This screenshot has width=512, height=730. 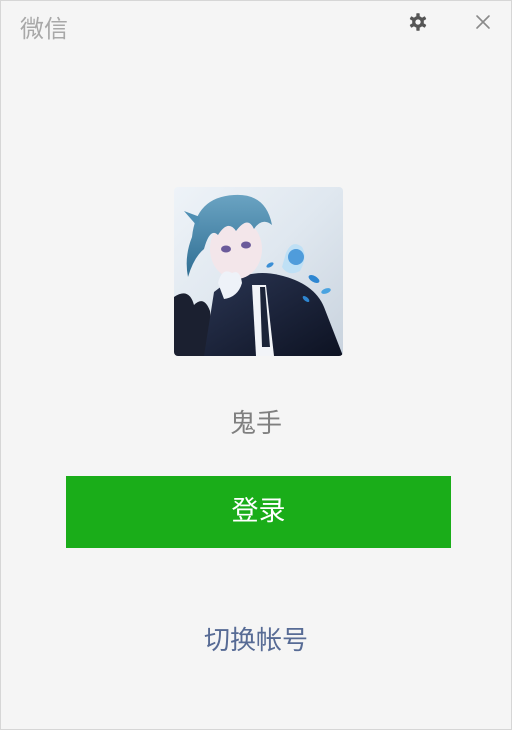 I want to click on switch-account-link: 切换帐号, so click(x=256, y=641).